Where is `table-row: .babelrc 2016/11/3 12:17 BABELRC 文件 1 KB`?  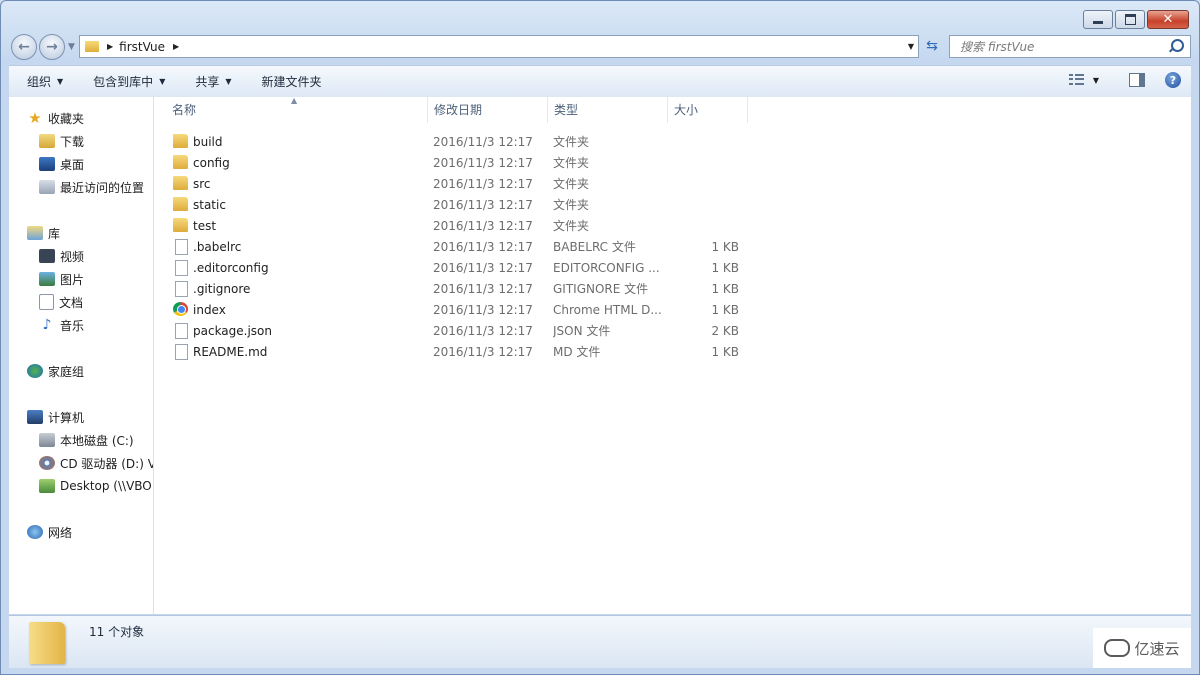 table-row: .babelrc 2016/11/3 12:17 BABELRC 文件 1 KB is located at coordinates (456, 246).